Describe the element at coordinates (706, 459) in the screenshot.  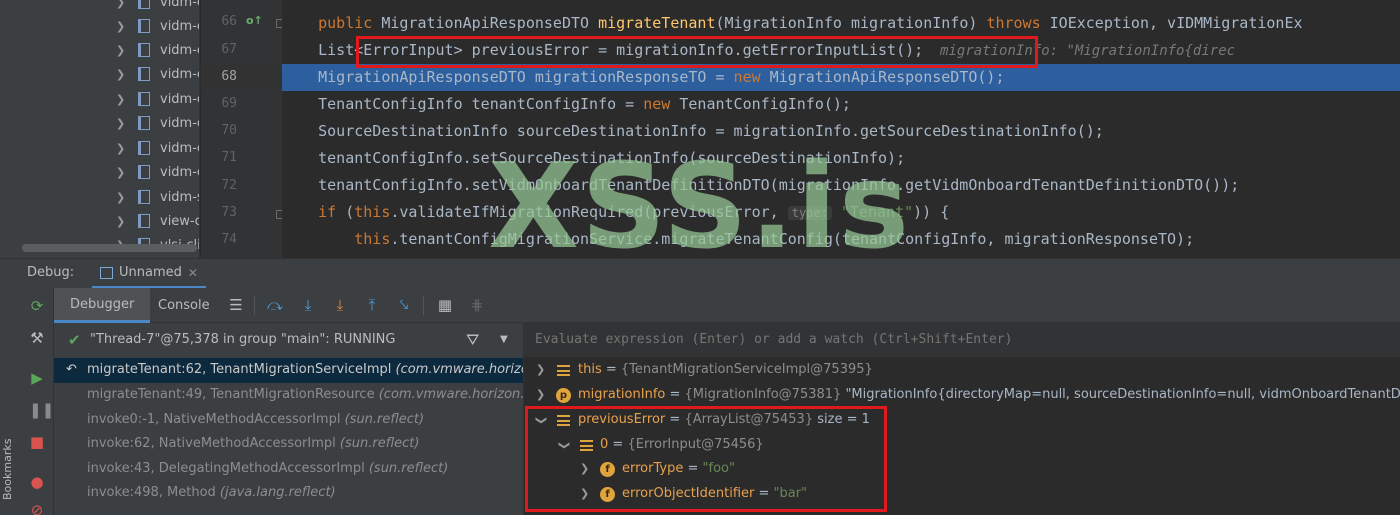
I see `highlight-box-variables` at that location.